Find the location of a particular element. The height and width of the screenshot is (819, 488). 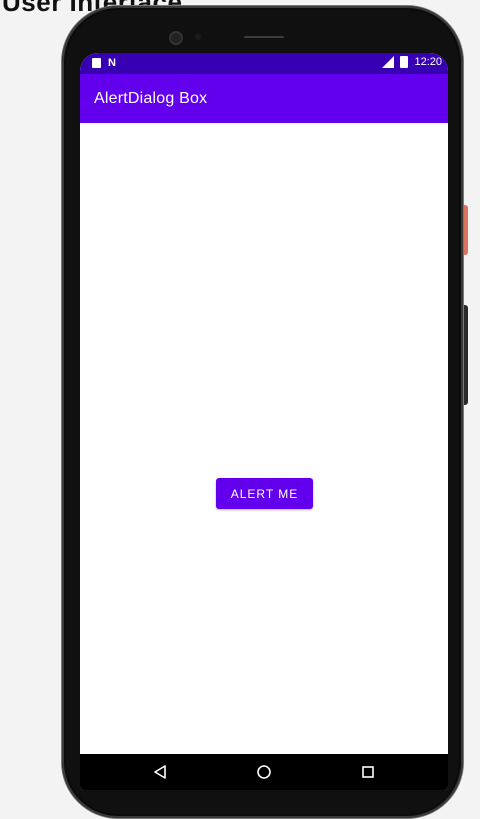

back-button is located at coordinates (160, 772).